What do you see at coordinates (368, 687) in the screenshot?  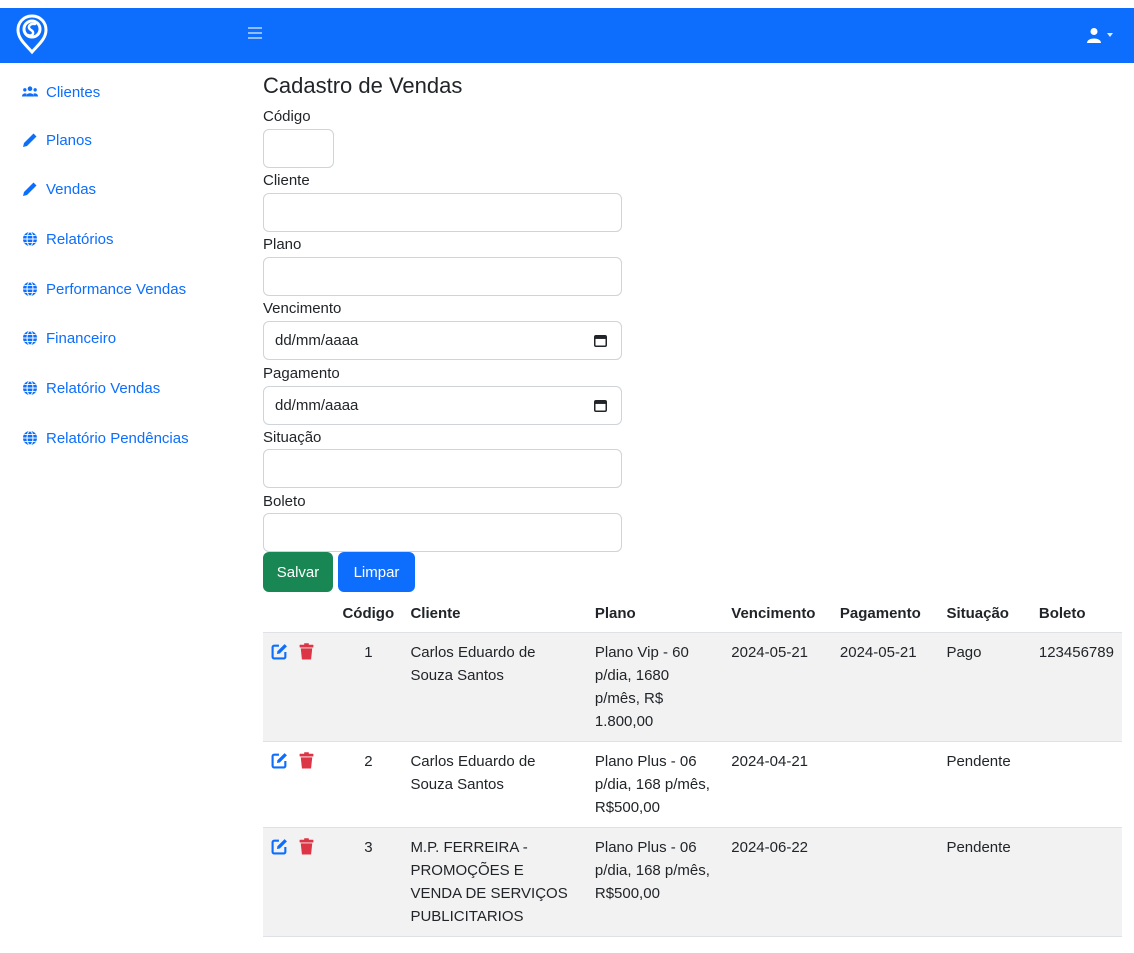 I see `cell-codigo: 1` at bounding box center [368, 687].